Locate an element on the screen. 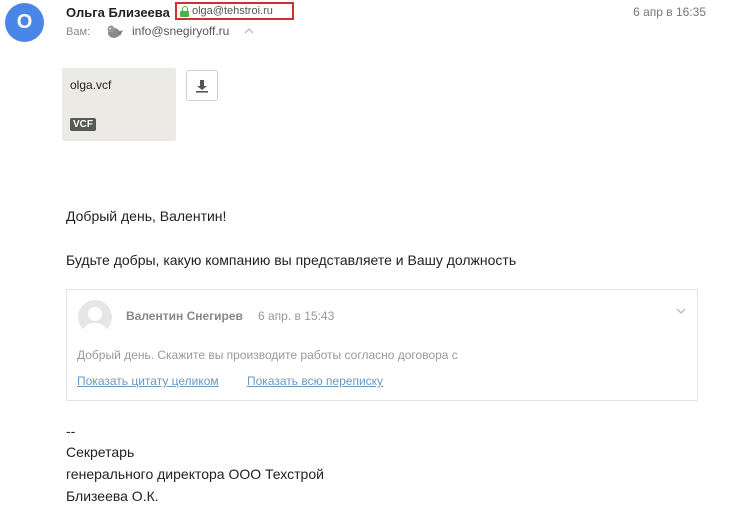 The height and width of the screenshot is (513, 729). signature-line: генерального директора ООО Техстрой is located at coordinates (195, 474).